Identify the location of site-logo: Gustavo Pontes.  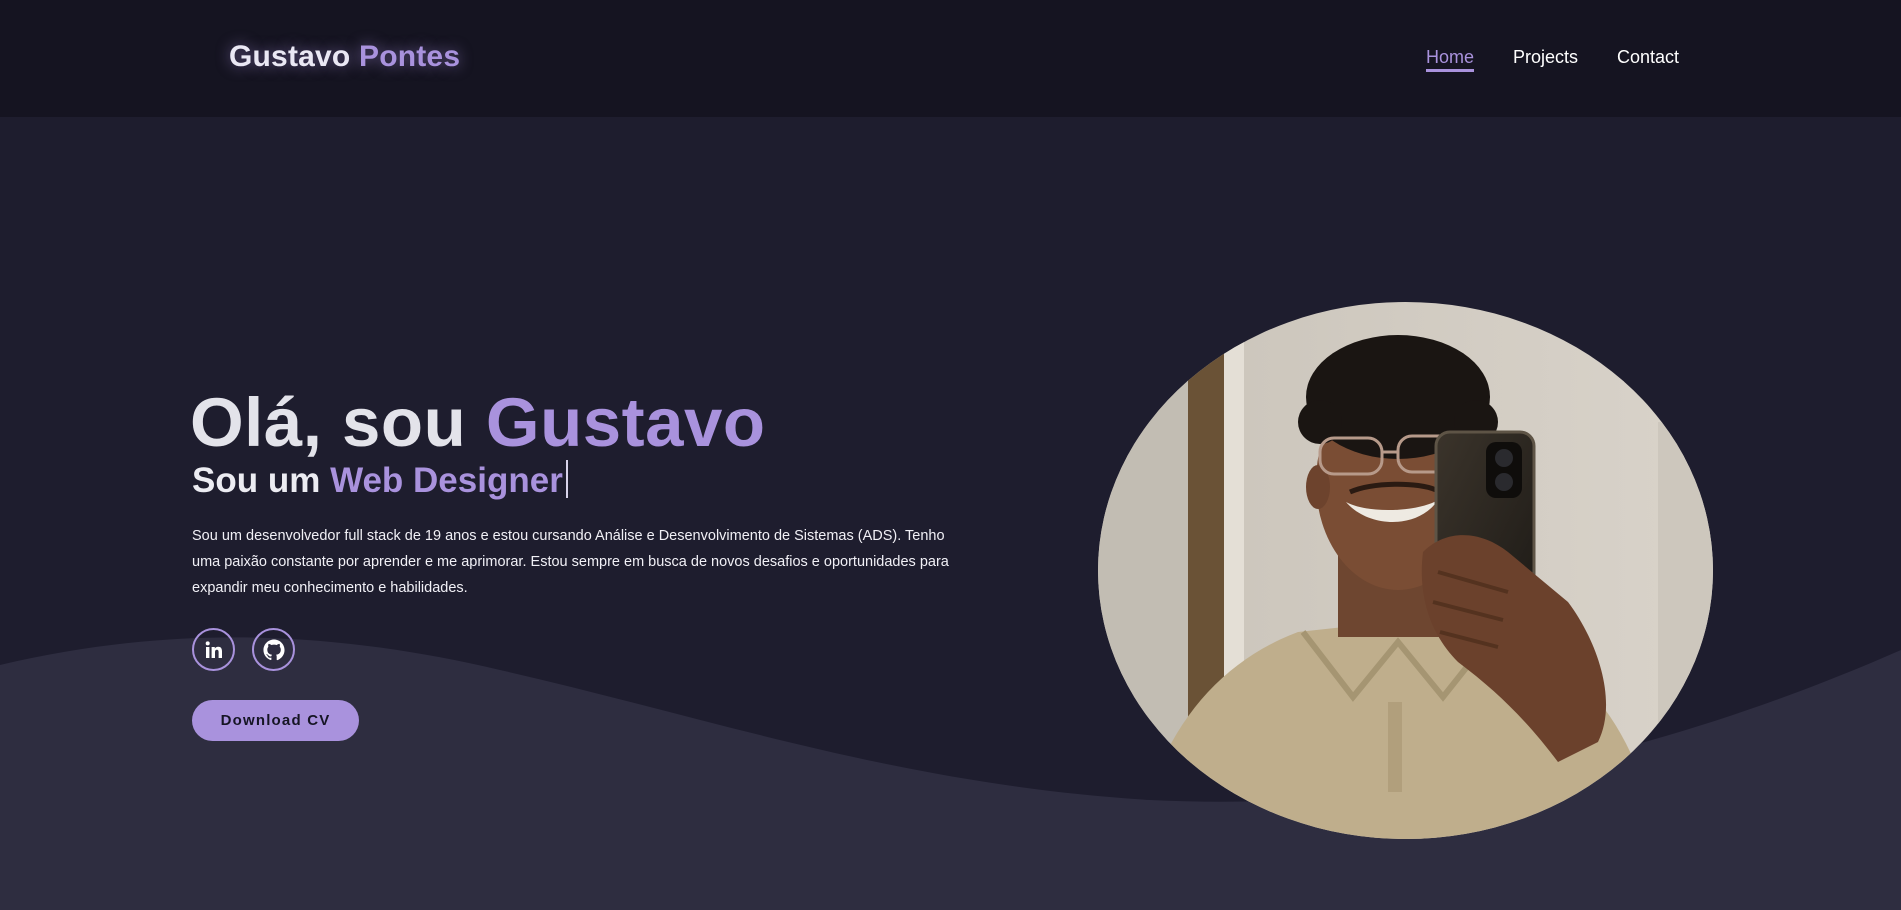
(344, 57).